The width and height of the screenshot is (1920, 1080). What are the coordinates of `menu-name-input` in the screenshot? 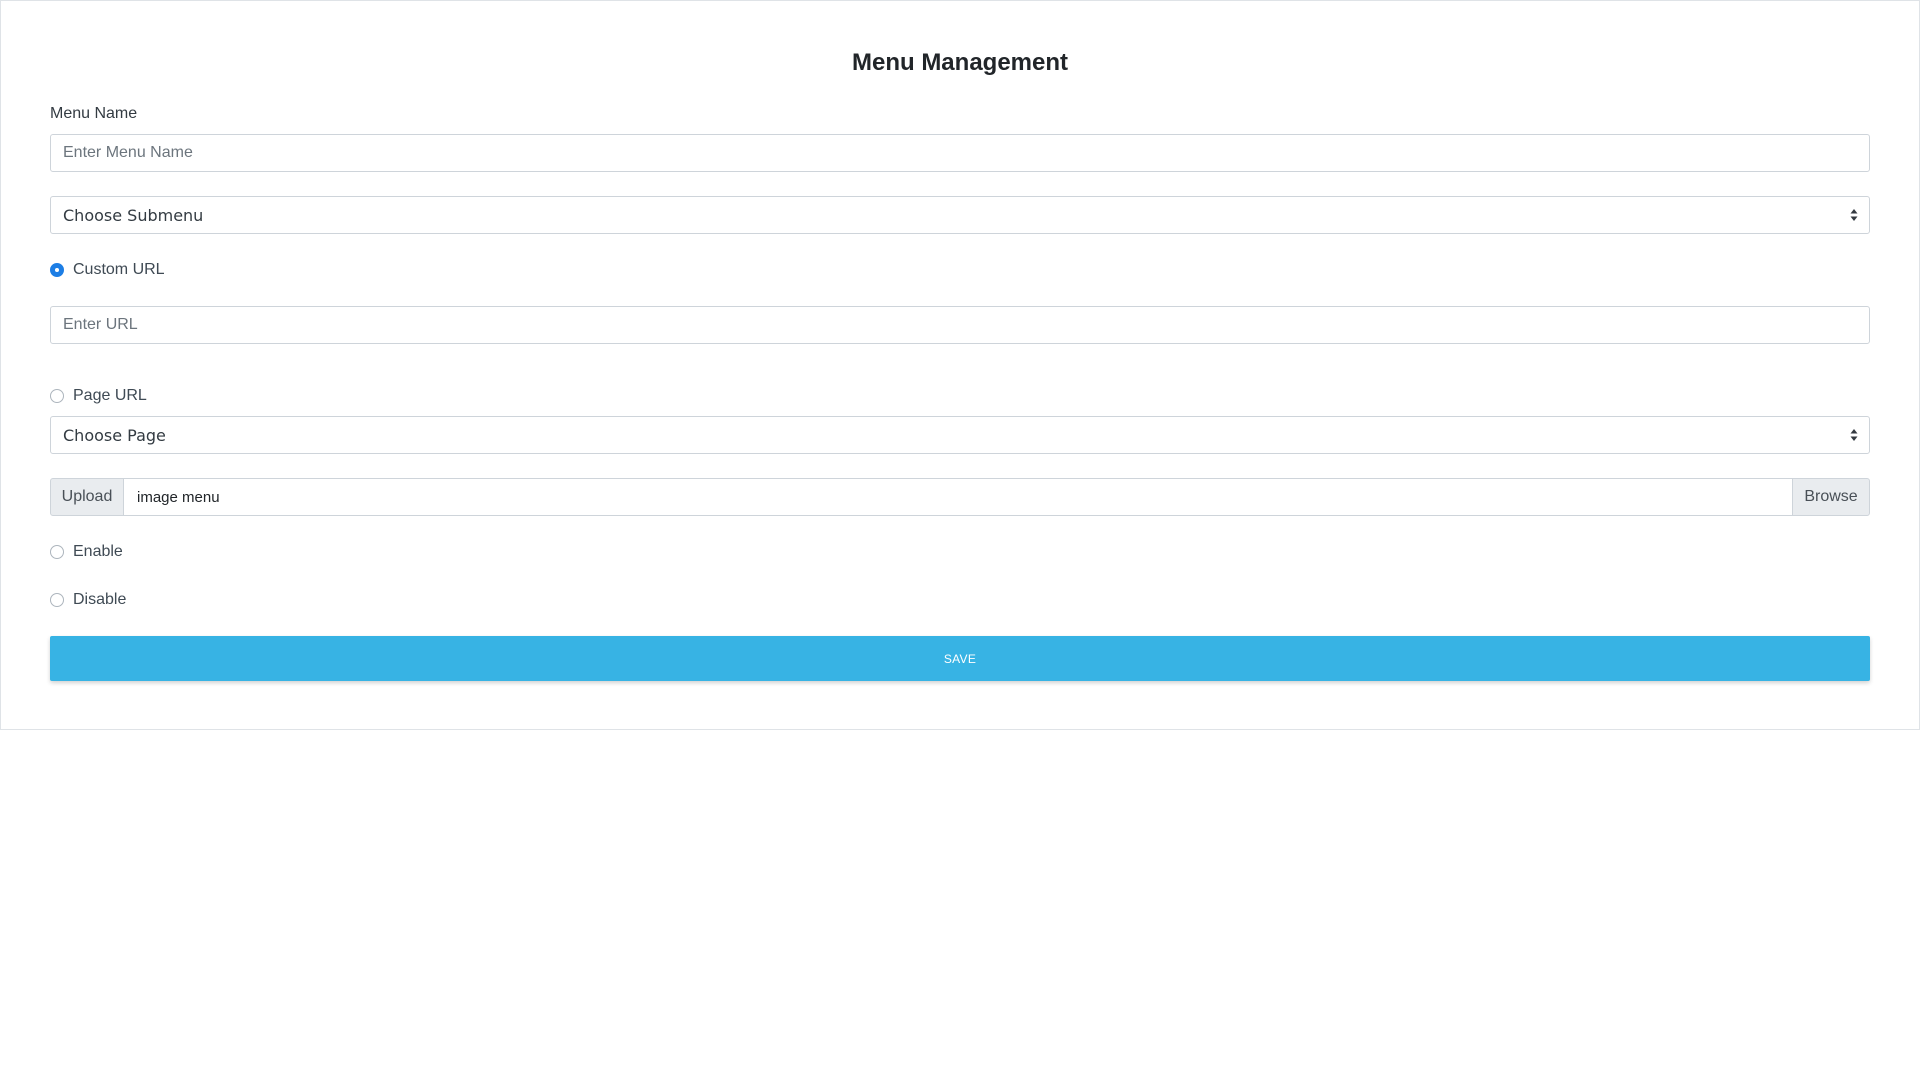 It's located at (960, 153).